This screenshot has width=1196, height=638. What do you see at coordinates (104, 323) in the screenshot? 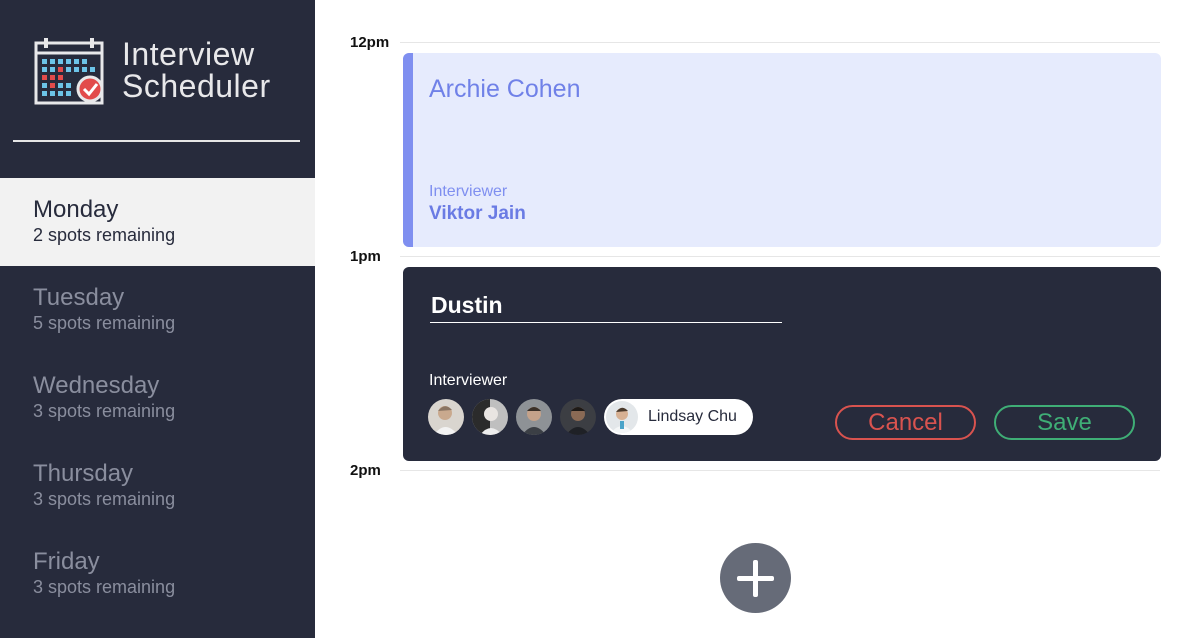
I see `day-spots: 5 spots remaining` at bounding box center [104, 323].